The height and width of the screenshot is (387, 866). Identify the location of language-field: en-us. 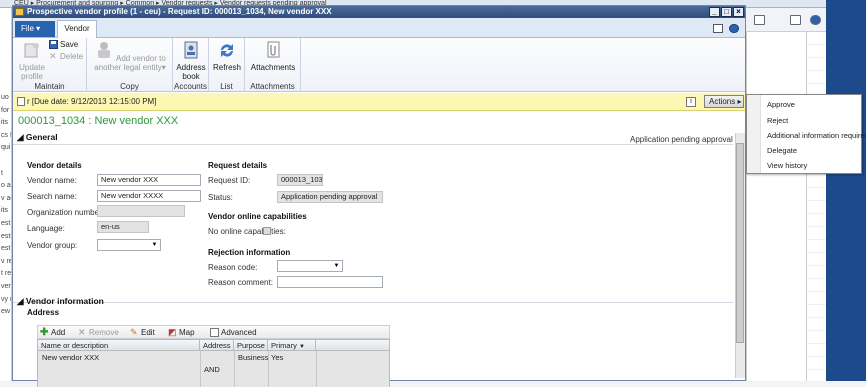
(123, 227).